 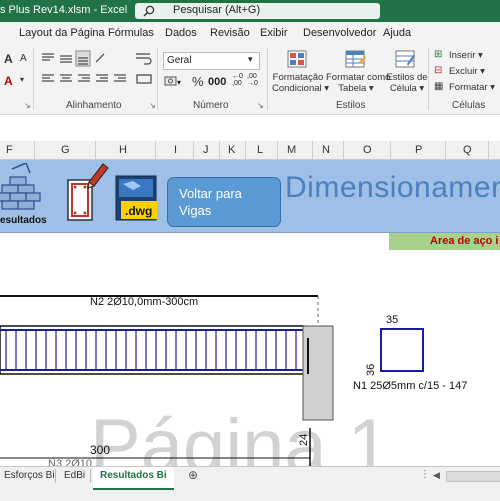 I want to click on conditional-formatting-button: Formatação Condicional ▾, so click(x=300, y=83).